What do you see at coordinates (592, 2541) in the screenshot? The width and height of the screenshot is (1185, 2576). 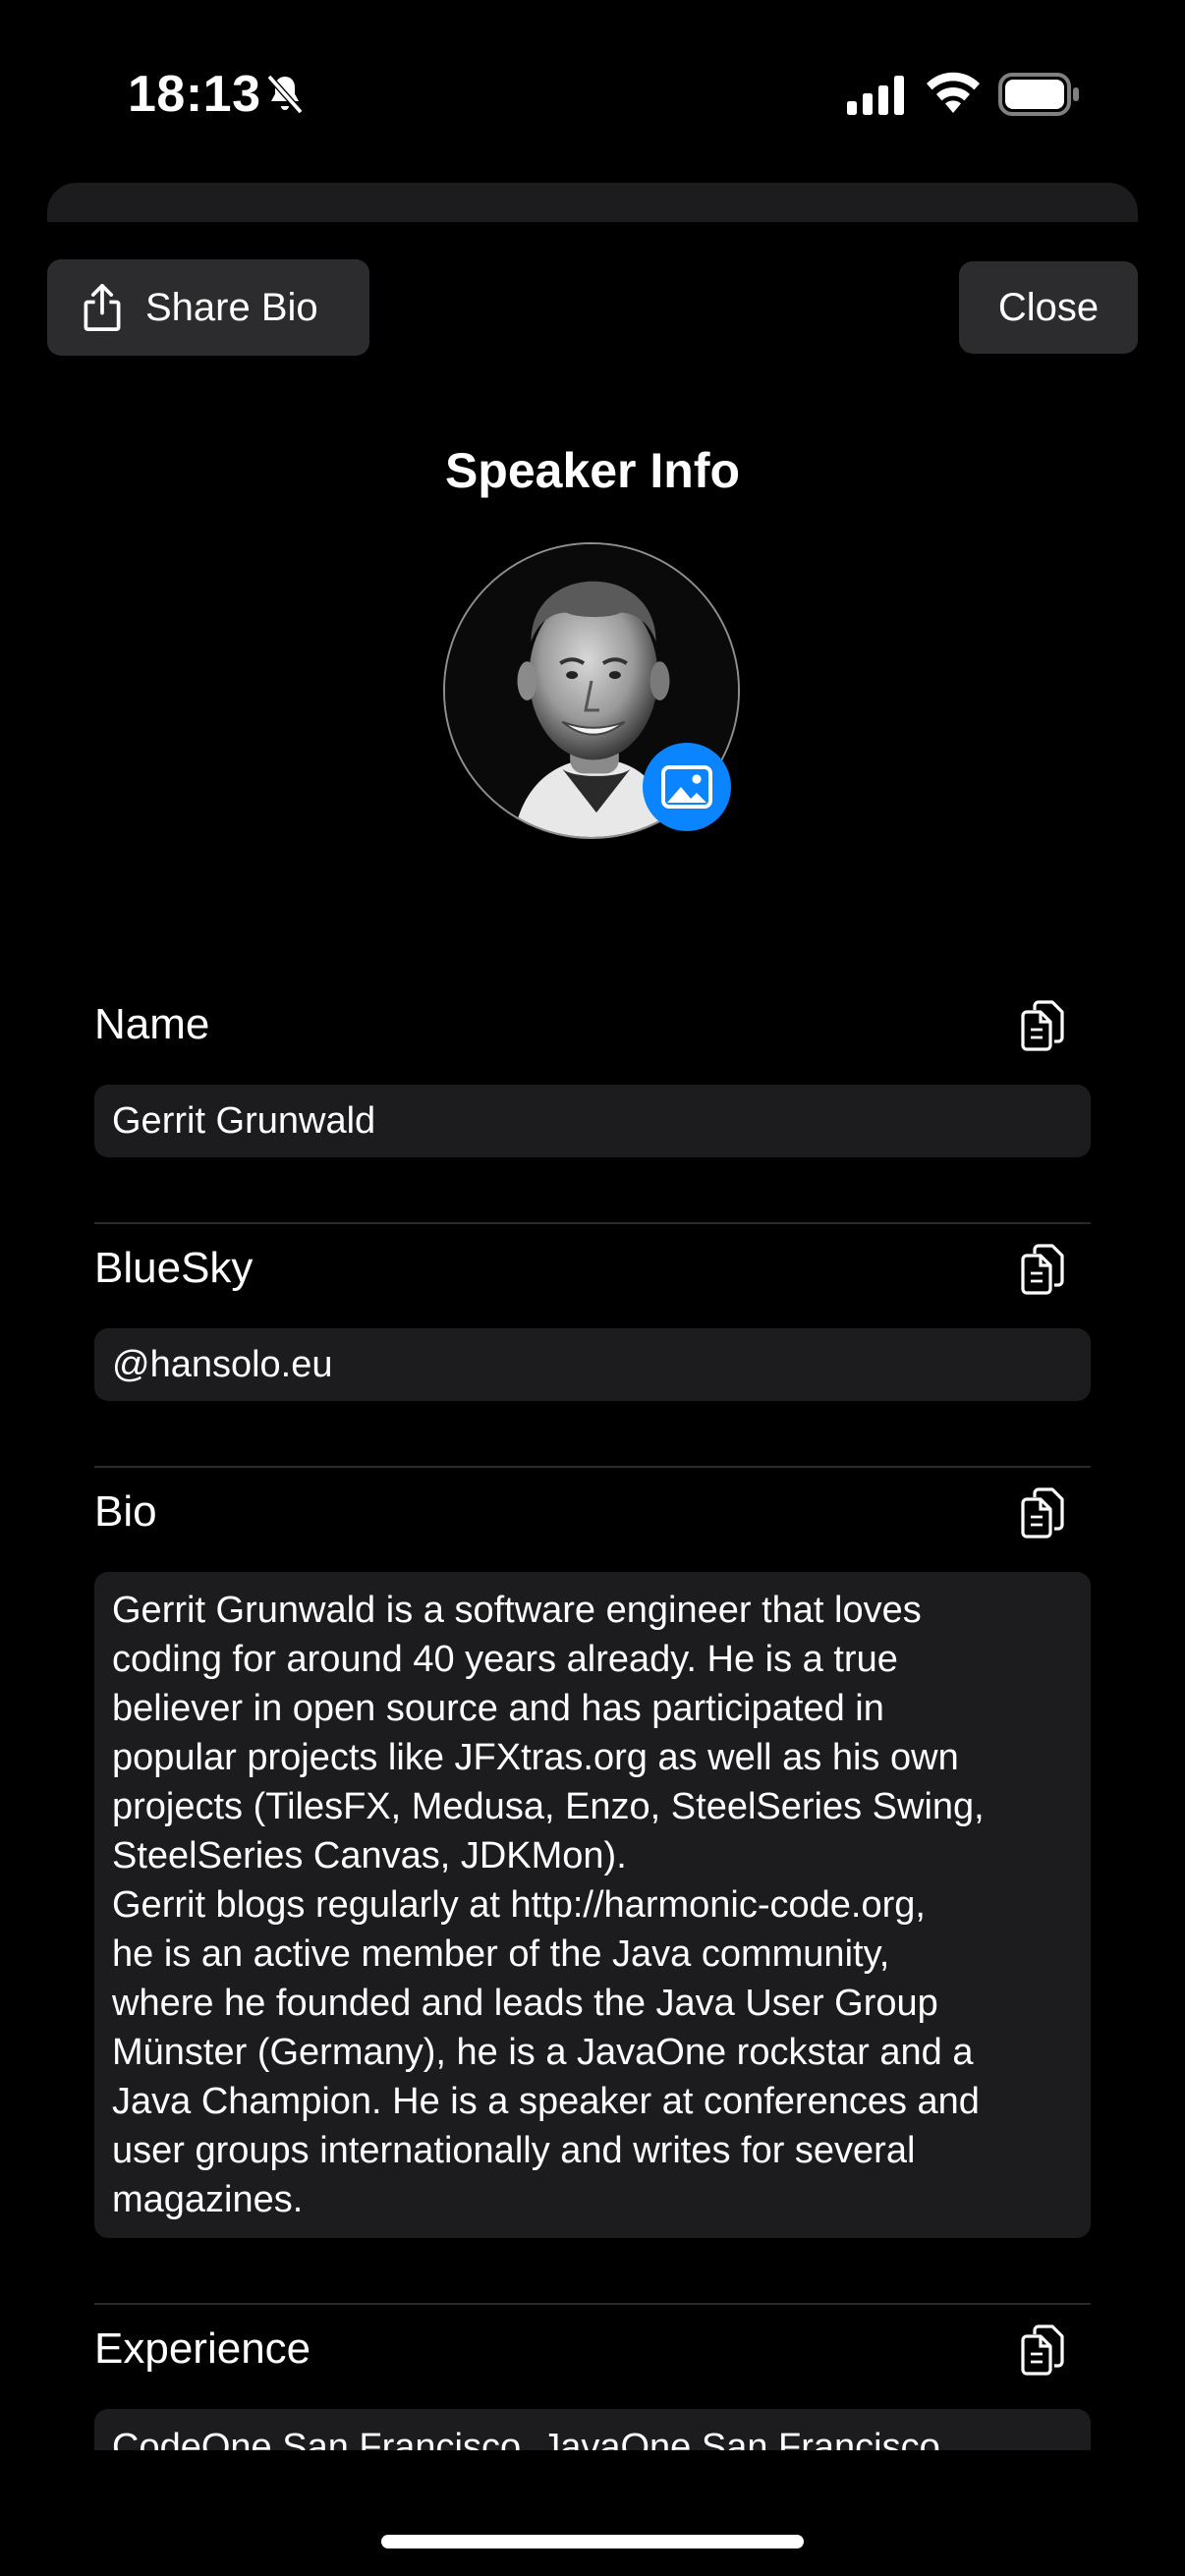 I see `home-indicator` at bounding box center [592, 2541].